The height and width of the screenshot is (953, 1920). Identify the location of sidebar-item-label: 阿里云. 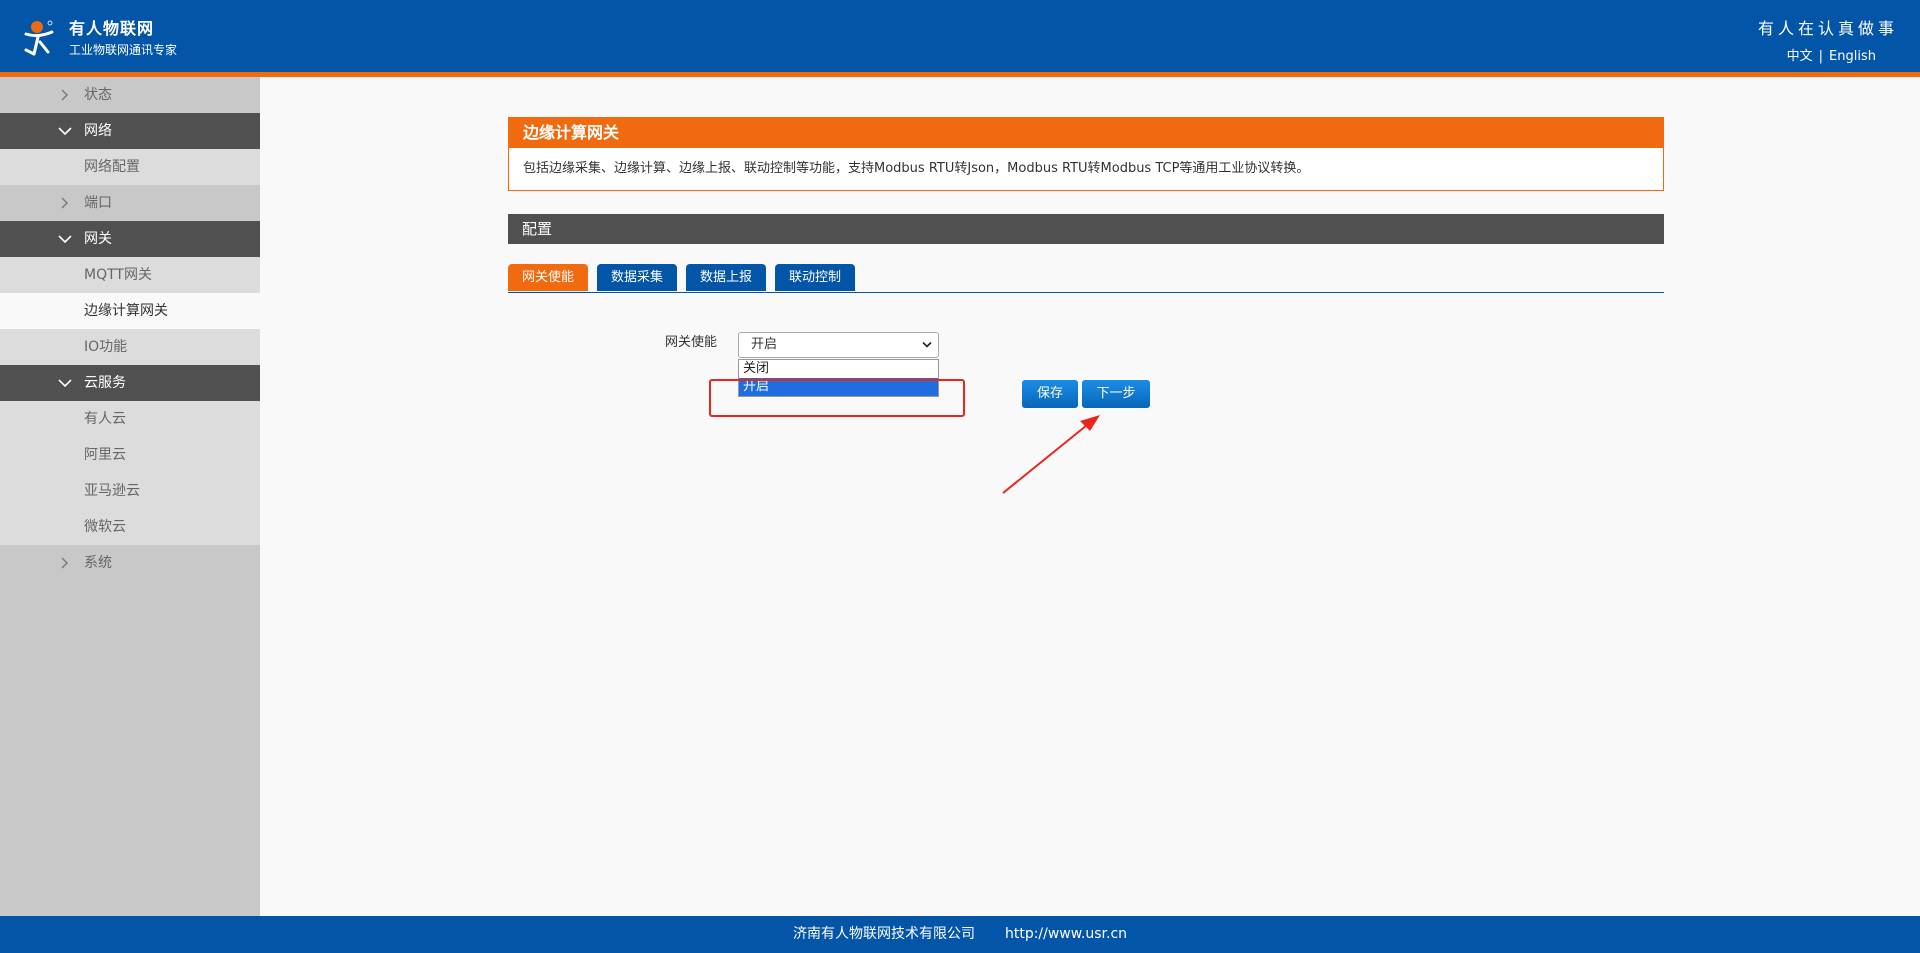
(105, 455).